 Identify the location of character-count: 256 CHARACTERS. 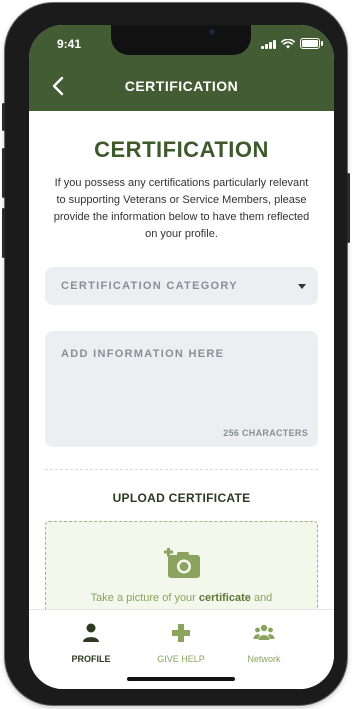
(265, 433).